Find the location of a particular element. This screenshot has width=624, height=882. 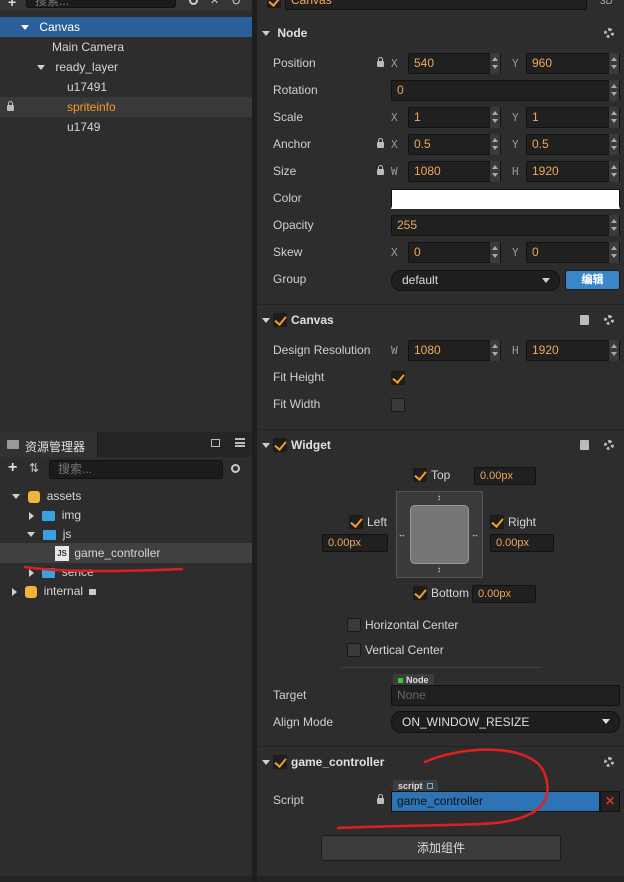

node-name-input: Canvas is located at coordinates (436, 5).